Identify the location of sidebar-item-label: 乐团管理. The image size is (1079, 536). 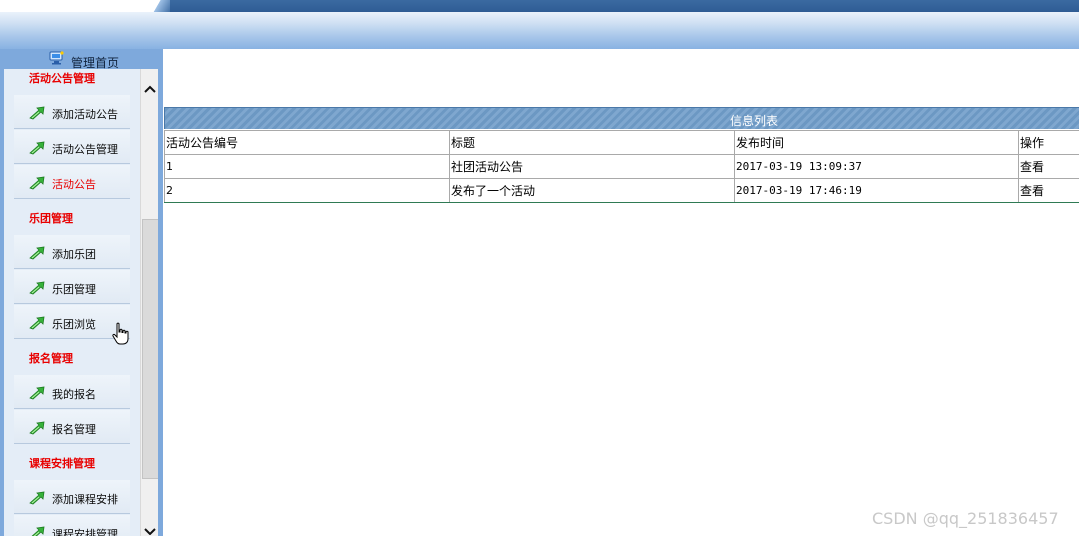
(74, 289).